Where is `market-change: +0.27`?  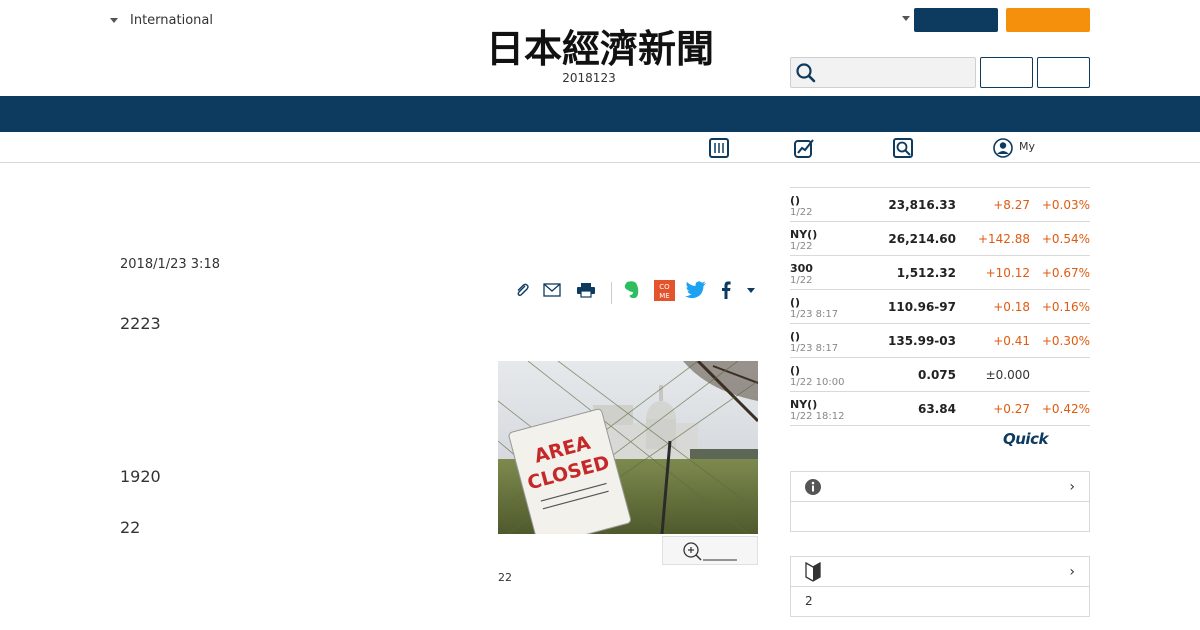
market-change: +0.27 is located at coordinates (1011, 409).